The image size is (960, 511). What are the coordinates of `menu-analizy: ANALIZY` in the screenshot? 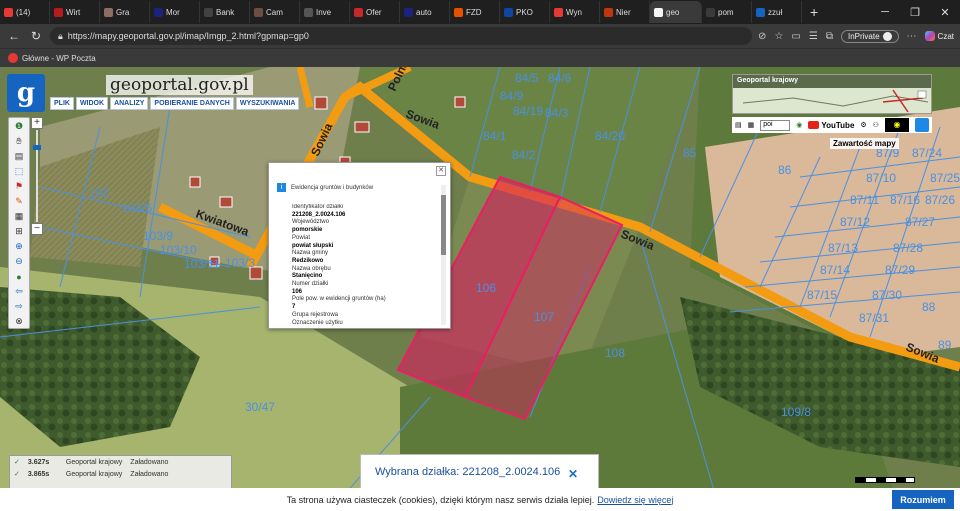 It's located at (129, 103).